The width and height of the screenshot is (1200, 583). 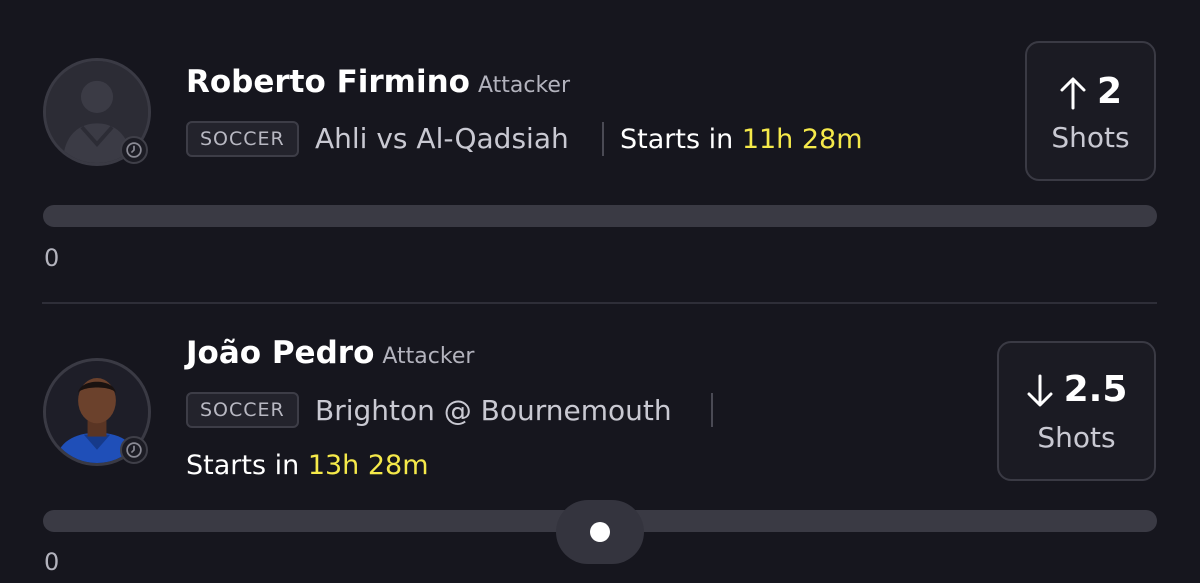 I want to click on scroll-handle, so click(x=600, y=532).